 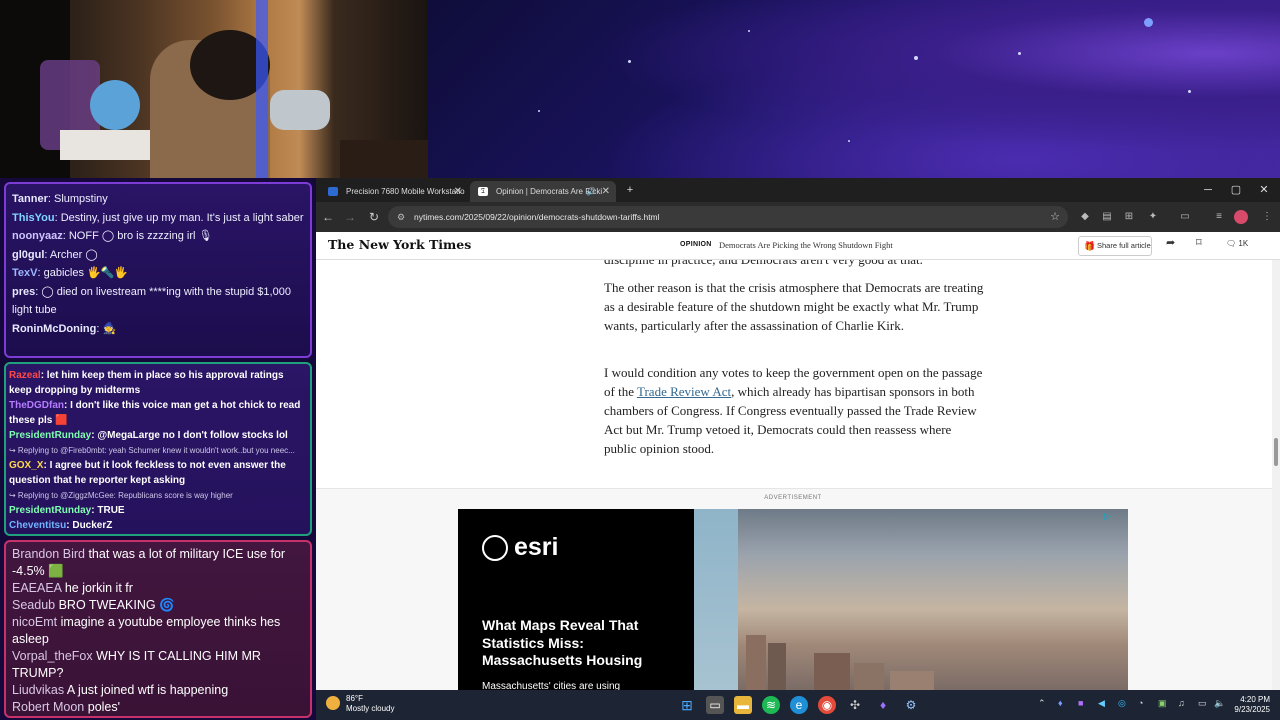 What do you see at coordinates (771, 705) in the screenshot?
I see `spotify-icon: ≋` at bounding box center [771, 705].